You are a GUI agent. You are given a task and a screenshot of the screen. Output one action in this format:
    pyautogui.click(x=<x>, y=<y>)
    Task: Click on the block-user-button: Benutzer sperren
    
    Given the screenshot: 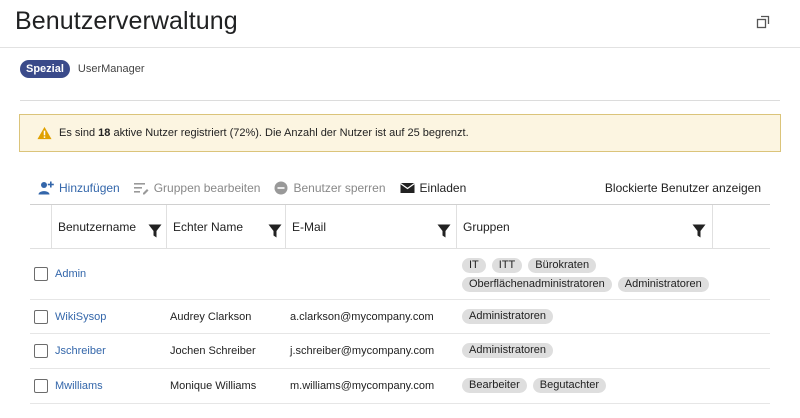 What is the action you would take?
    pyautogui.click(x=330, y=188)
    